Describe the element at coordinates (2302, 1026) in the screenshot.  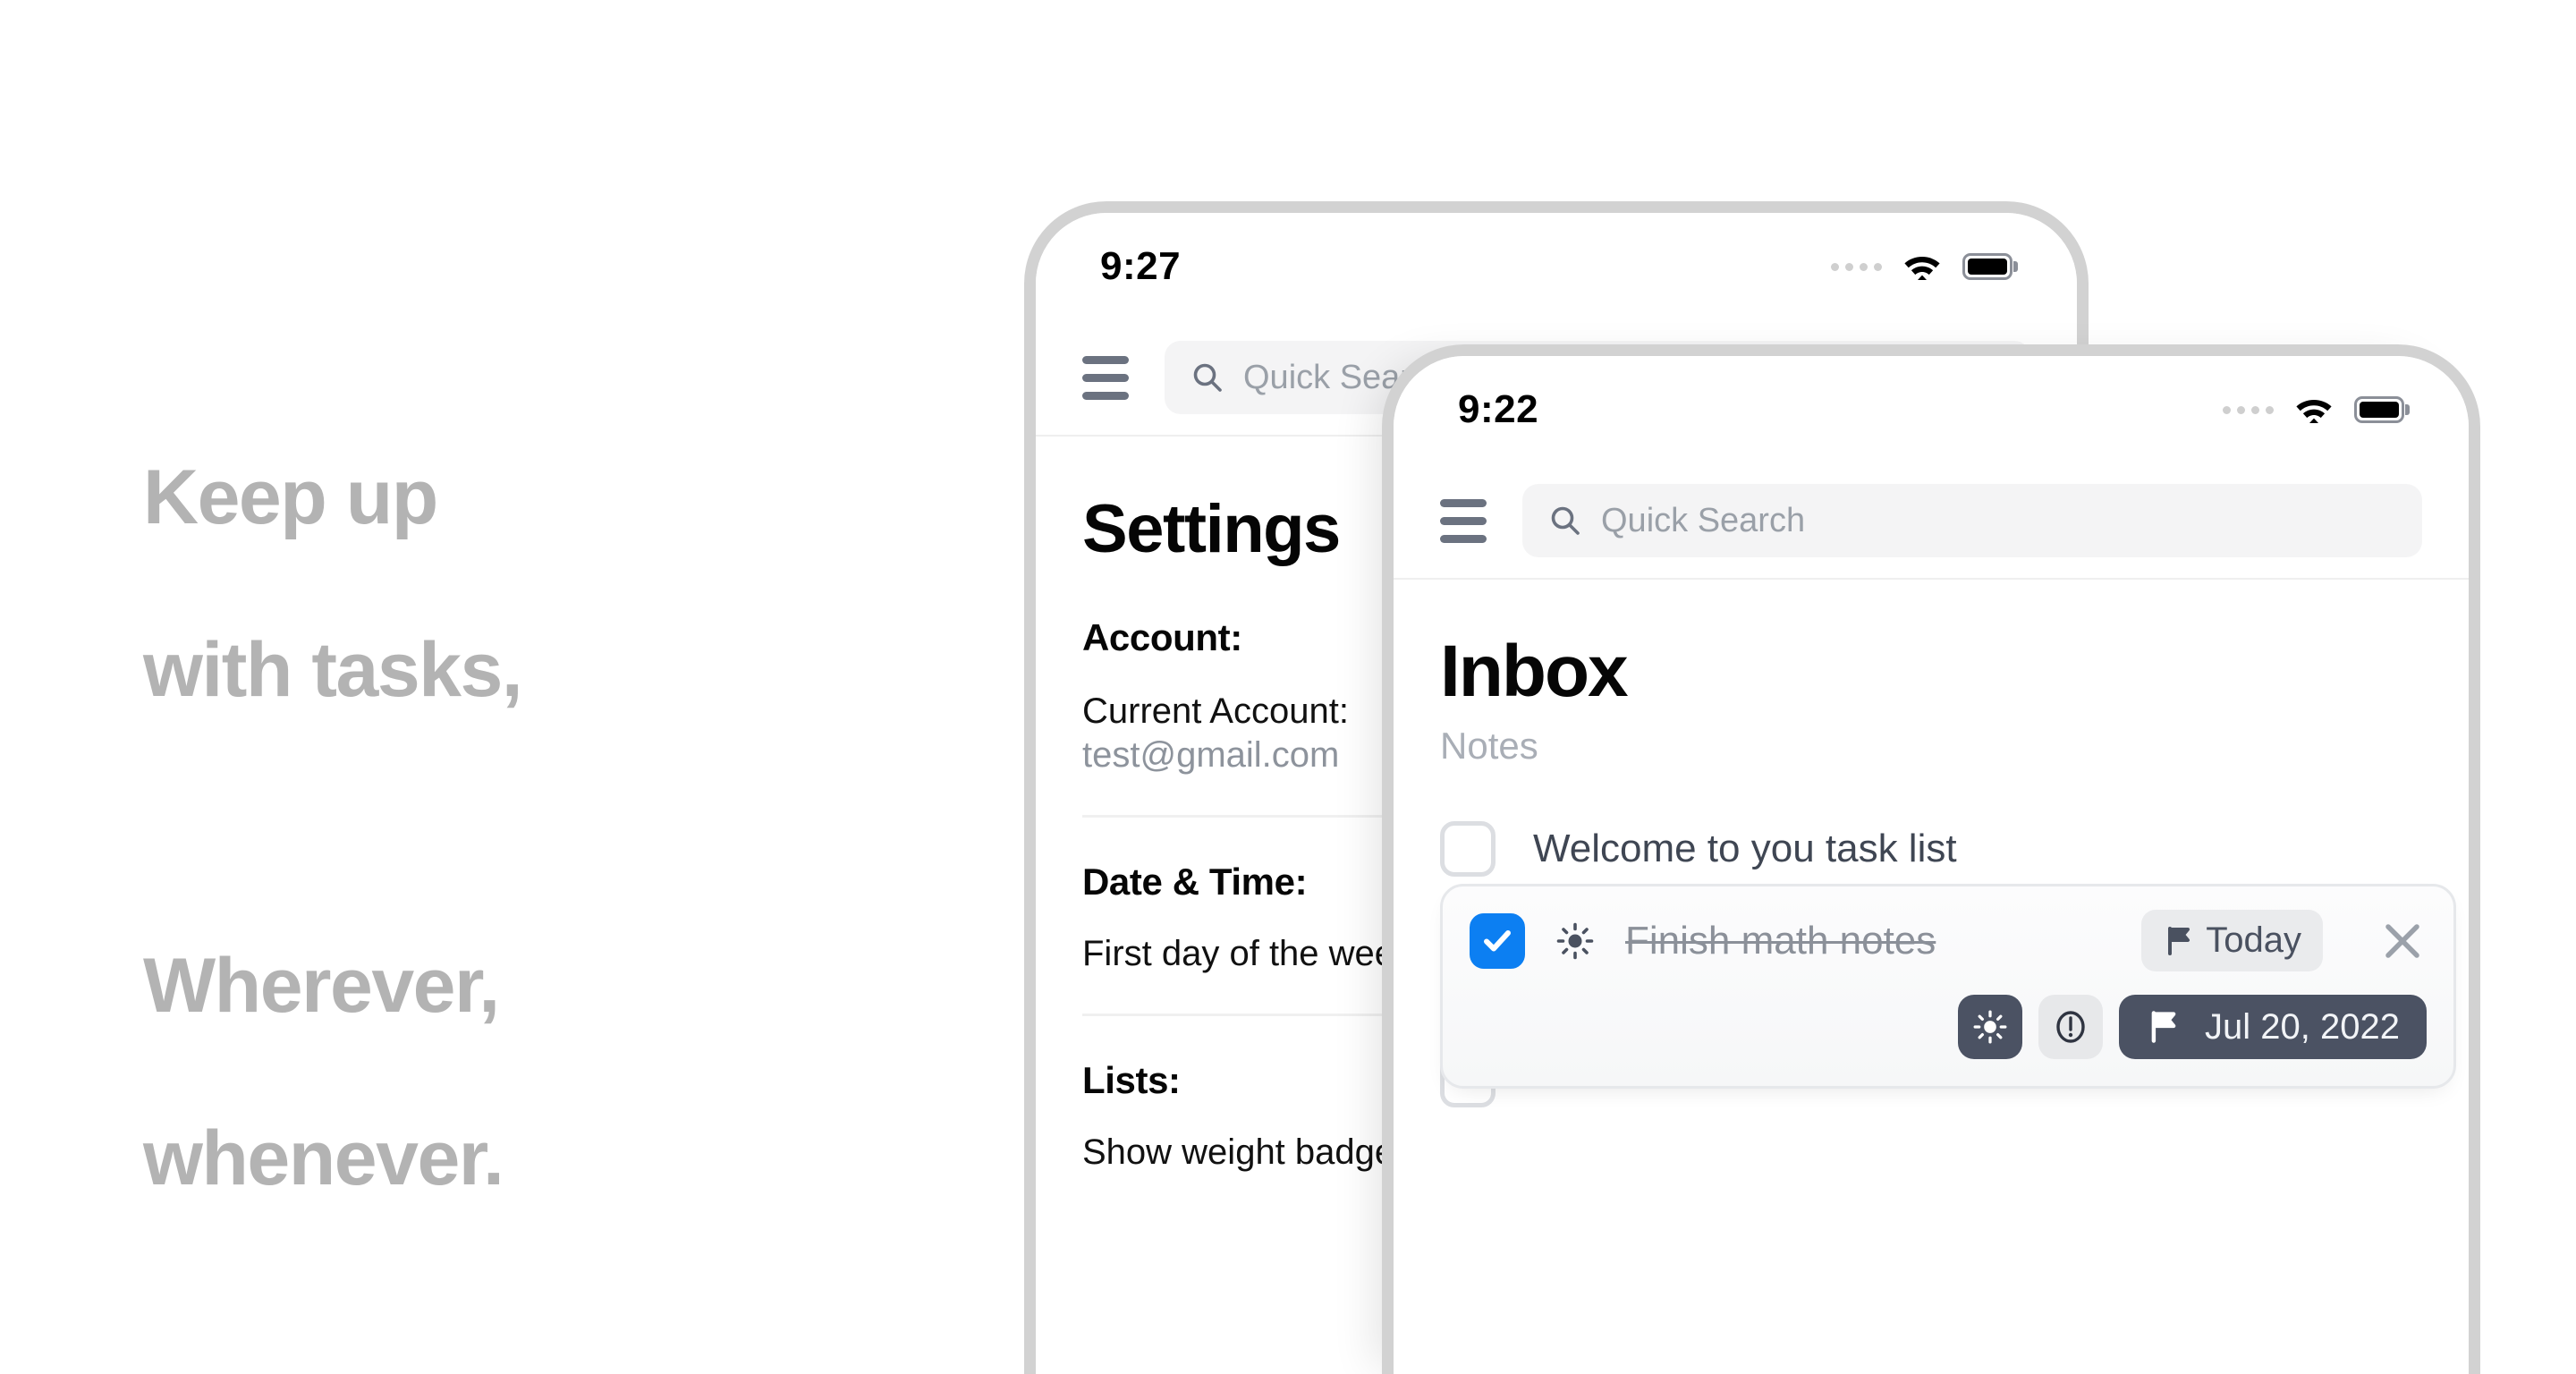
I see `task-due-date-label: Jul 20, 2022` at that location.